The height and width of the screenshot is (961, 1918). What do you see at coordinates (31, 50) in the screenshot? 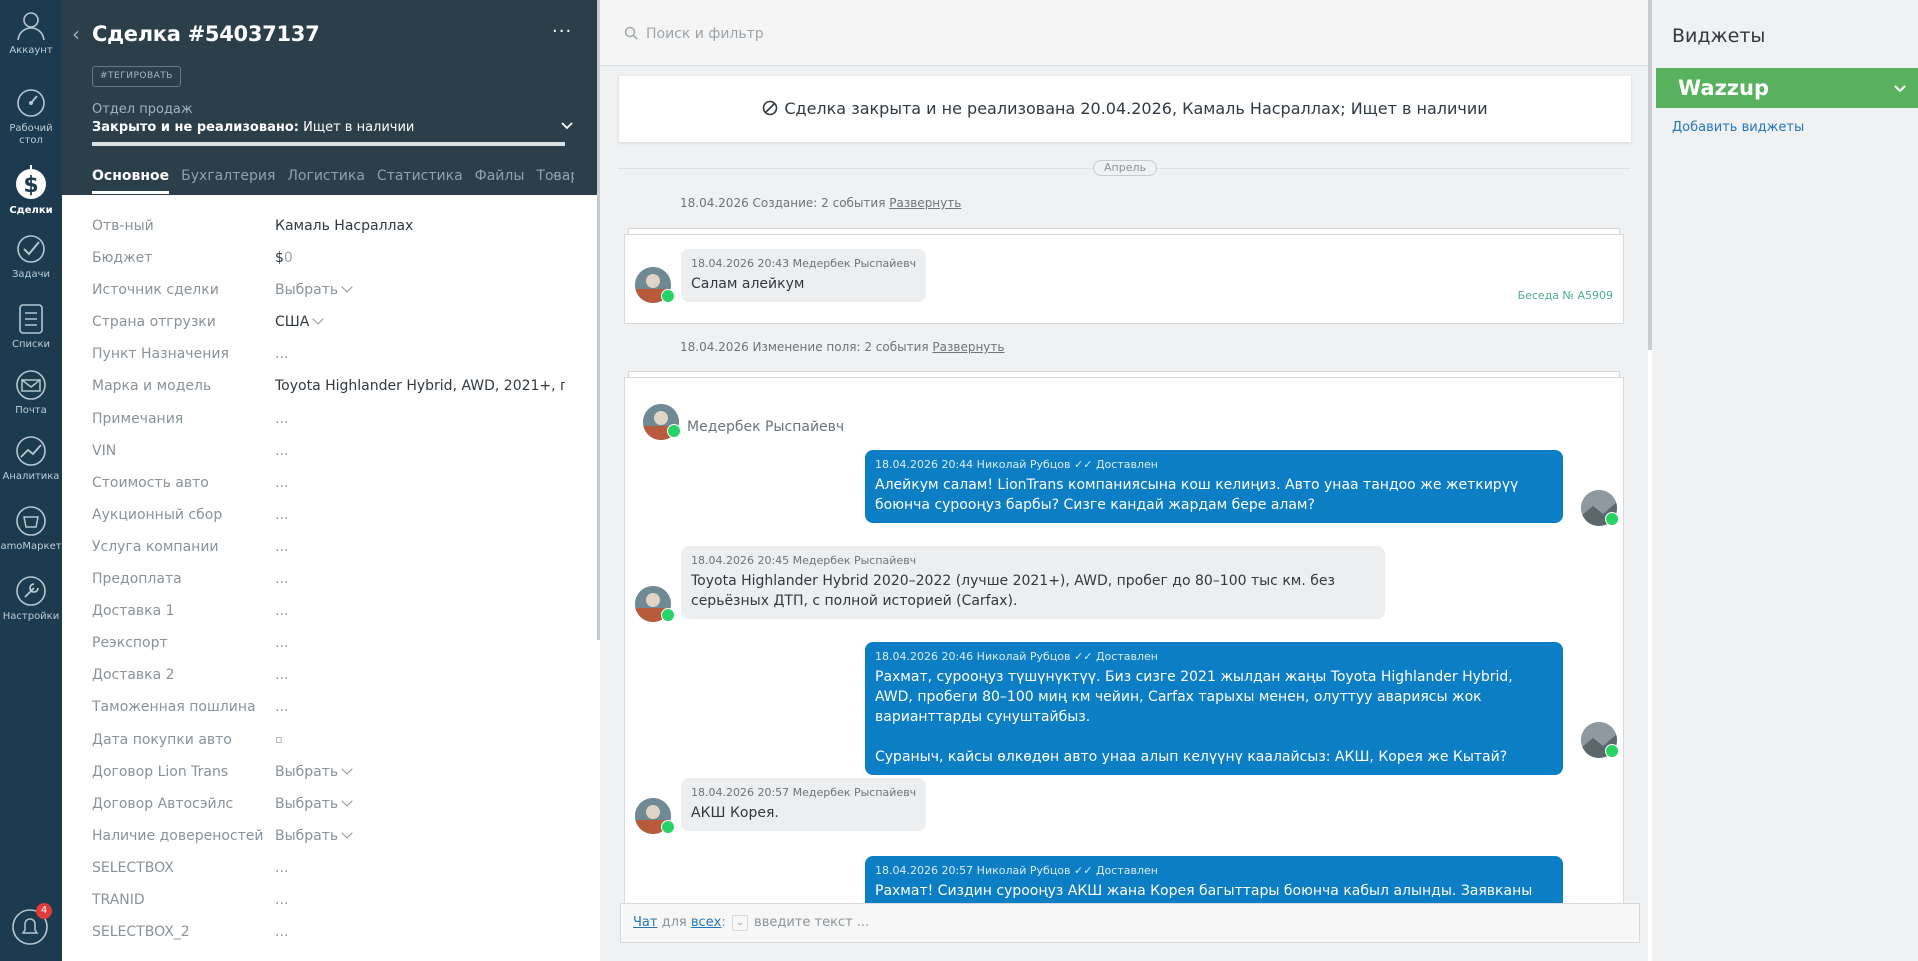
I see `nav-label-account: Аккаунт` at bounding box center [31, 50].